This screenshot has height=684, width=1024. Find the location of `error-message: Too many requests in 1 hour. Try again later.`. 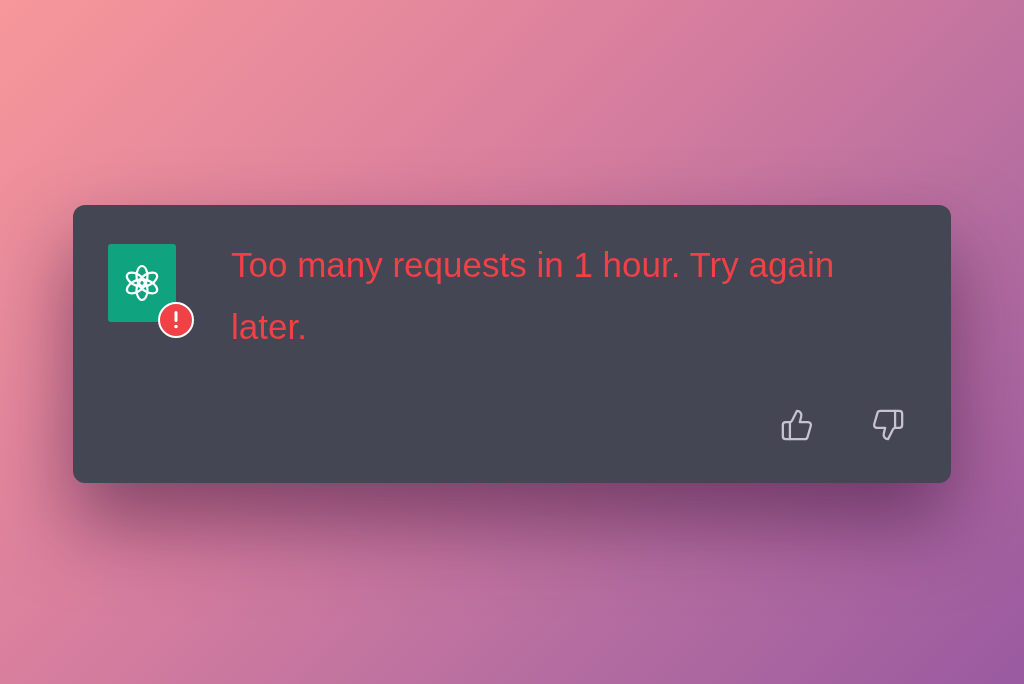

error-message: Too many requests in 1 hour. Try again later. is located at coordinates (533, 296).